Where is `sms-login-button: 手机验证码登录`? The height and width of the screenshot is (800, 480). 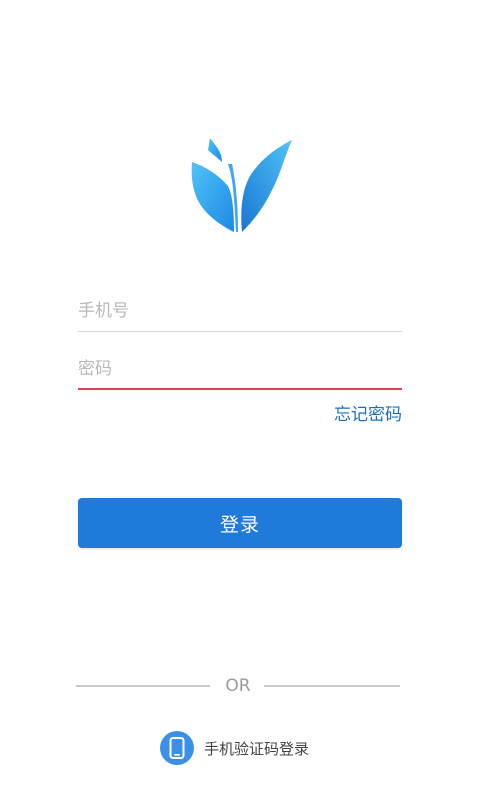 sms-login-button: 手机验证码登录 is located at coordinates (234, 748).